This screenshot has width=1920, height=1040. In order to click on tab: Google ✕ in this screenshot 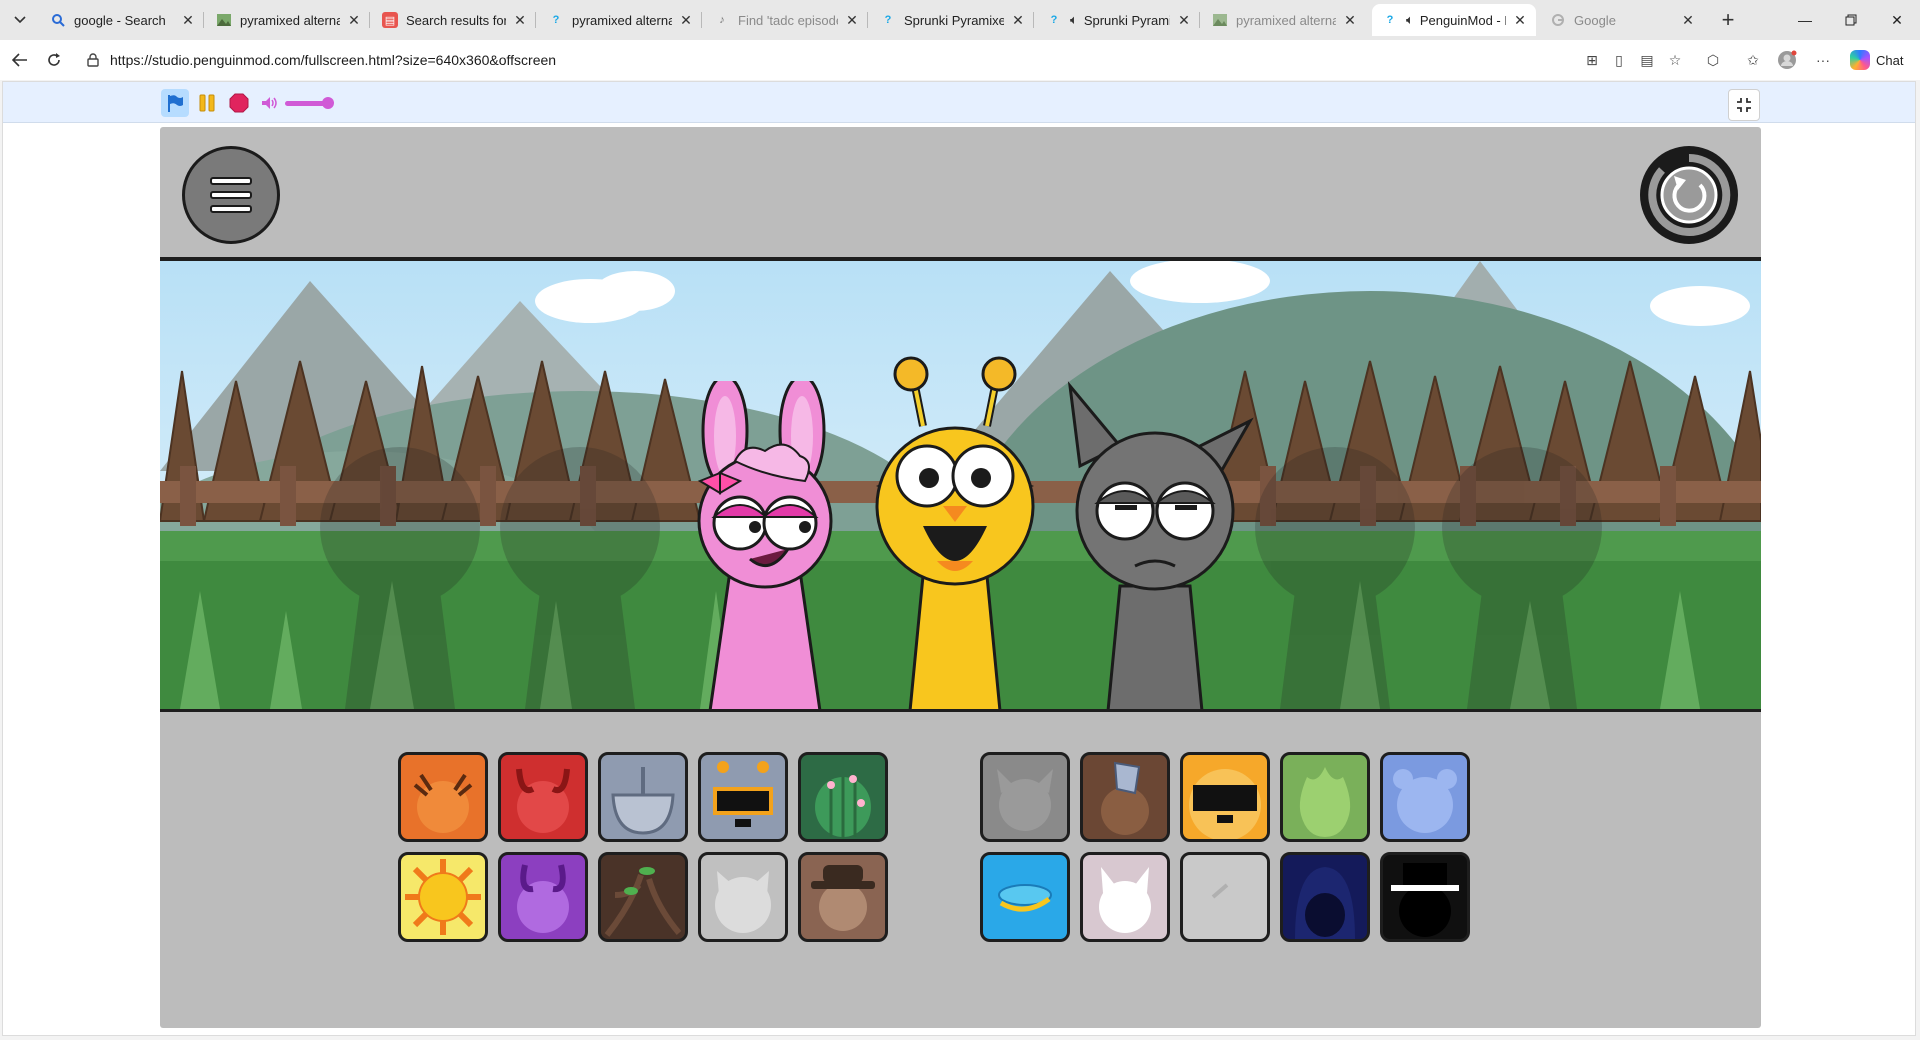, I will do `click(1622, 20)`.